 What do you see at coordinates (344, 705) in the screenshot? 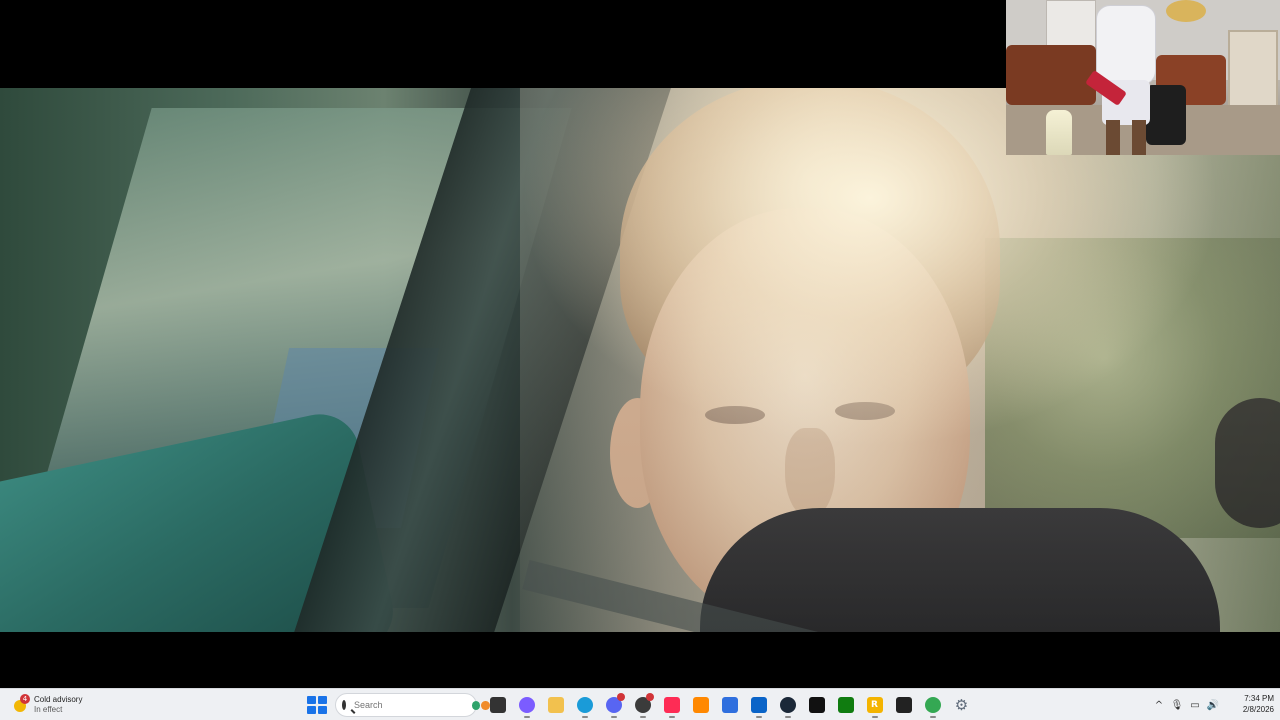
I see `search-icon` at bounding box center [344, 705].